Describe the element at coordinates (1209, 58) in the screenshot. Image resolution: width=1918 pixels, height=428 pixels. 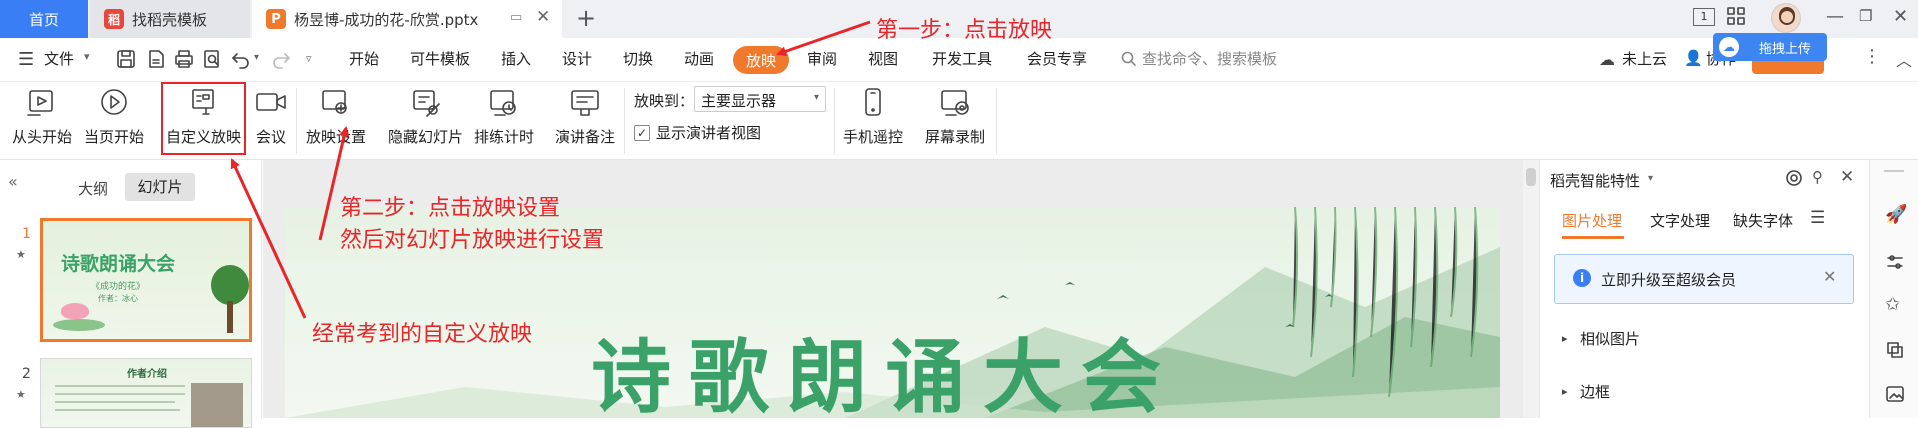
I see `search-input: 查找命令、搜索模板` at that location.